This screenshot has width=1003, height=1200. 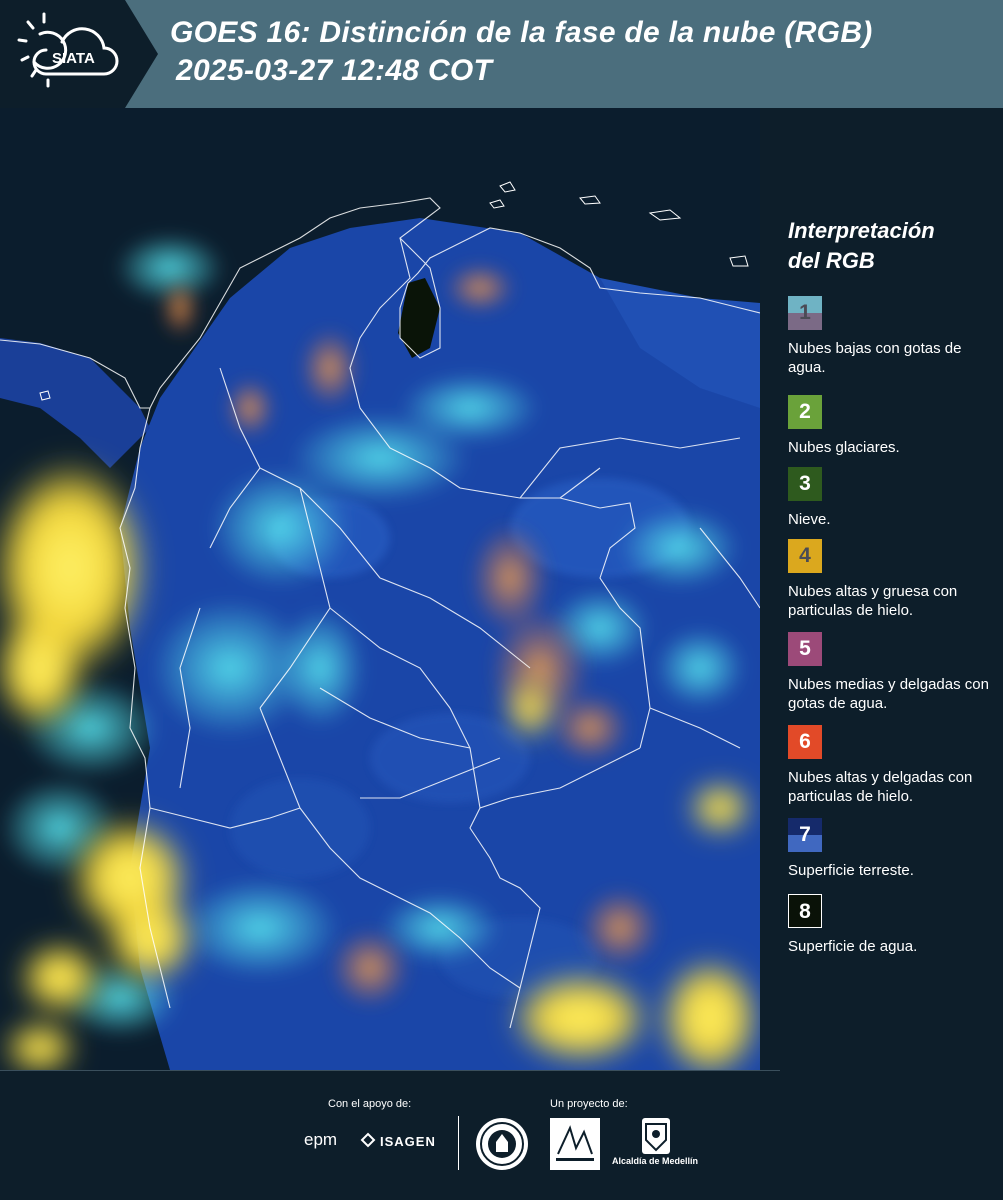 I want to click on legend-label-2: Nubes glaciares., so click(x=844, y=447).